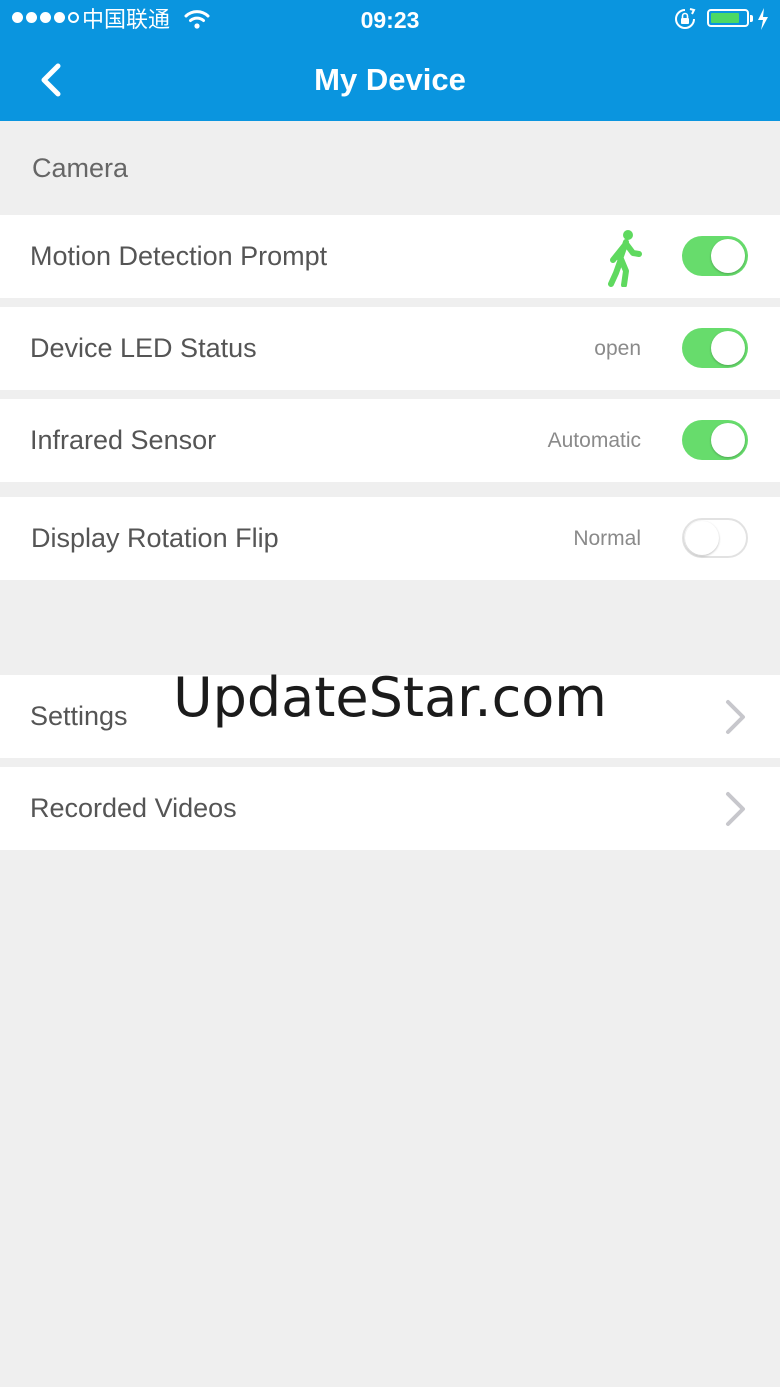  Describe the element at coordinates (390, 808) in the screenshot. I see `recorded-videos-row: Recorded Videos` at that location.